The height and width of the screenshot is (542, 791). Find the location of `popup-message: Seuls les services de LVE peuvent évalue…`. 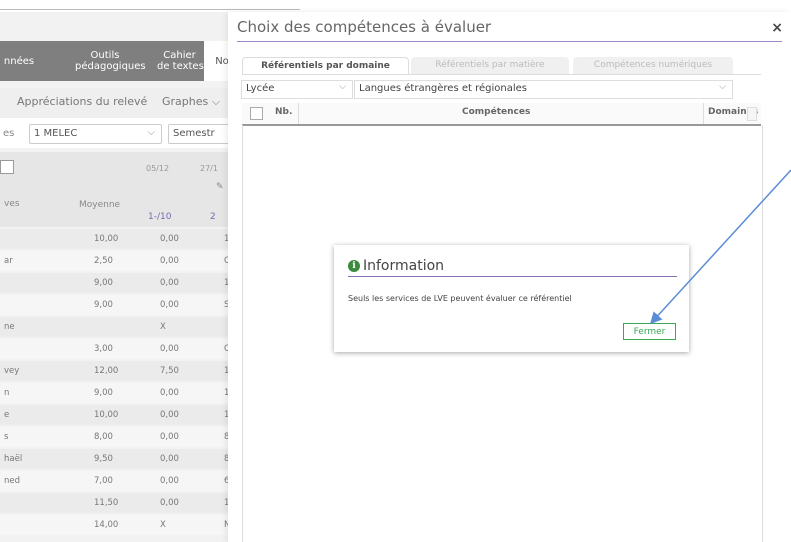

popup-message: Seuls les services de LVE peuvent évalue… is located at coordinates (460, 298).